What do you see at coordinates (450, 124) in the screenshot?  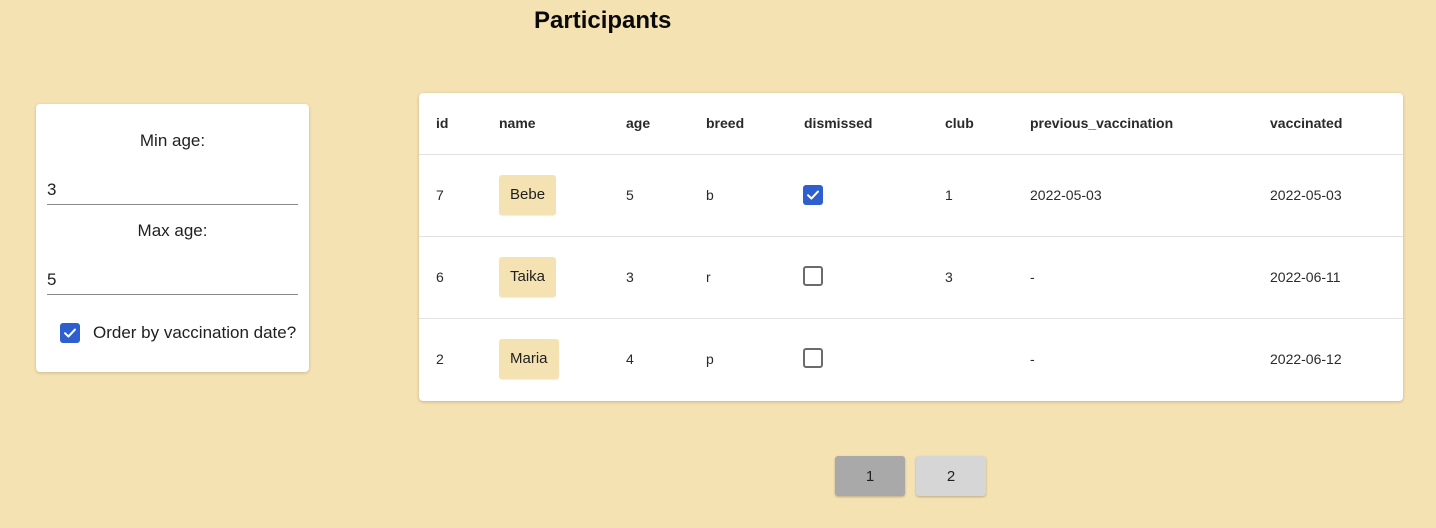 I see `column-header-id: id` at bounding box center [450, 124].